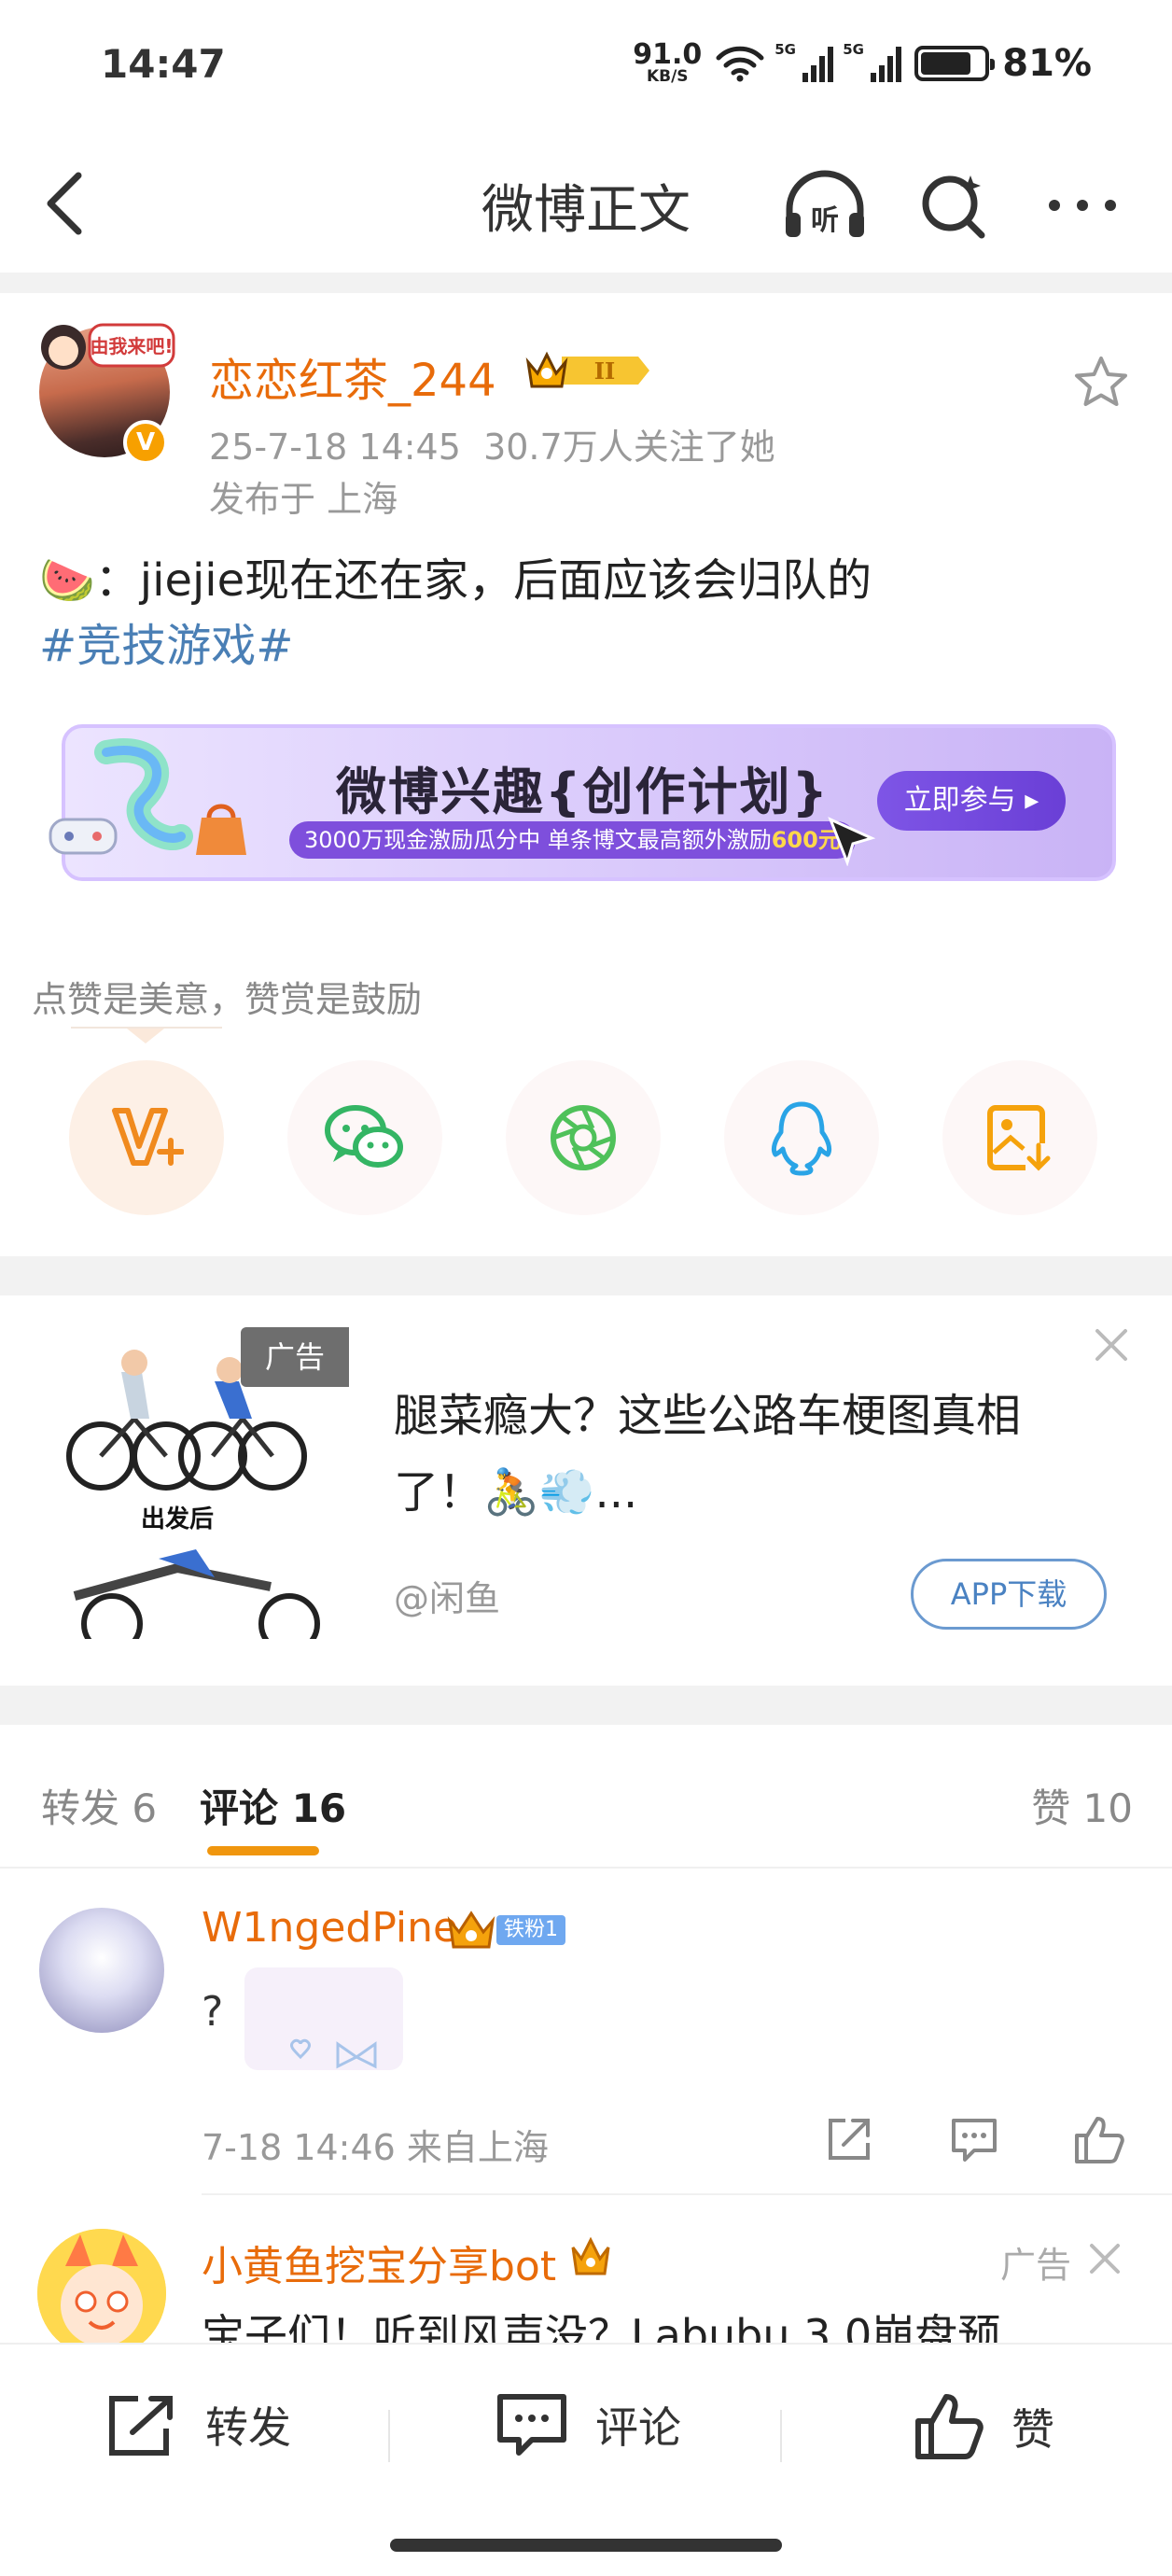 Image resolution: width=1172 pixels, height=2576 pixels. Describe the element at coordinates (147, 796) in the screenshot. I see `banner-illustration` at that location.